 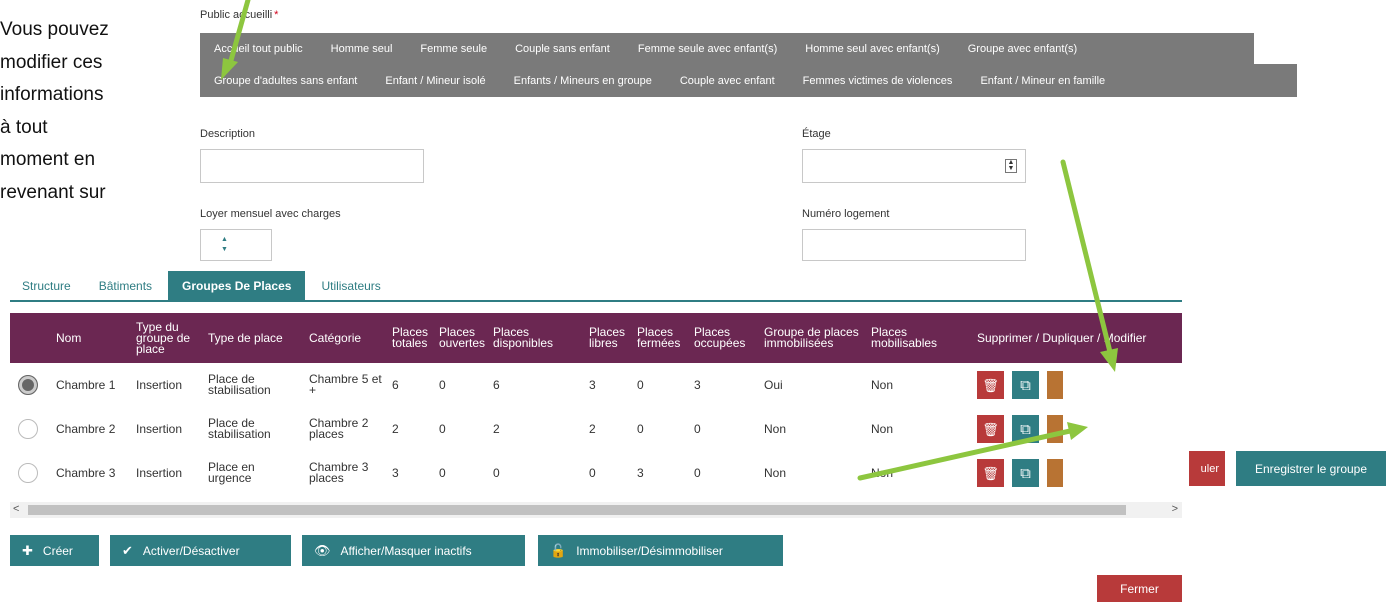 I want to click on numero-logement-input, so click(x=914, y=245).